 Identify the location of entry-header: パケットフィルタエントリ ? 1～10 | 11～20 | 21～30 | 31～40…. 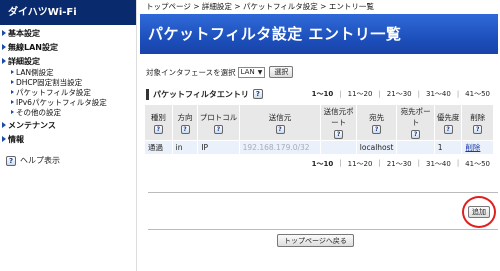
(321, 94).